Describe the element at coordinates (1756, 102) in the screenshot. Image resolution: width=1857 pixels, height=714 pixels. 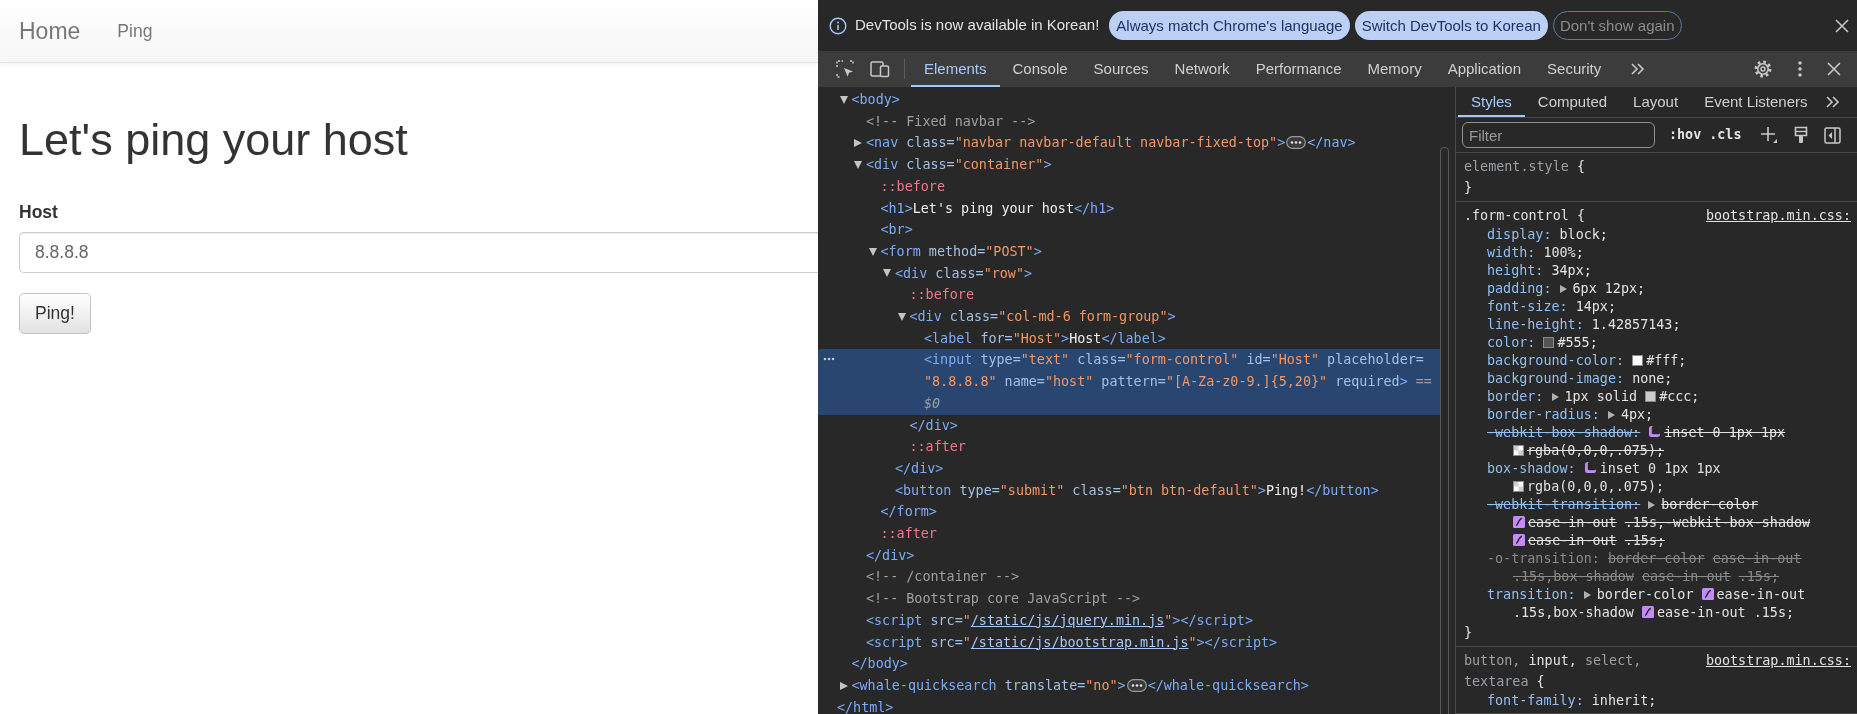
I see `pane-tab: Event Listeners` at that location.